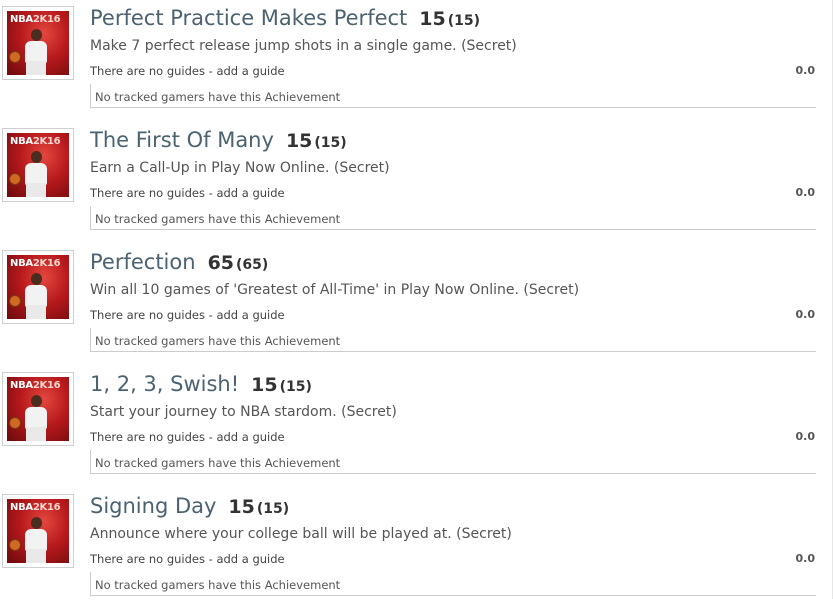 Image resolution: width=833 pixels, height=610 pixels. I want to click on achievement-title-link: Perfection, so click(143, 262).